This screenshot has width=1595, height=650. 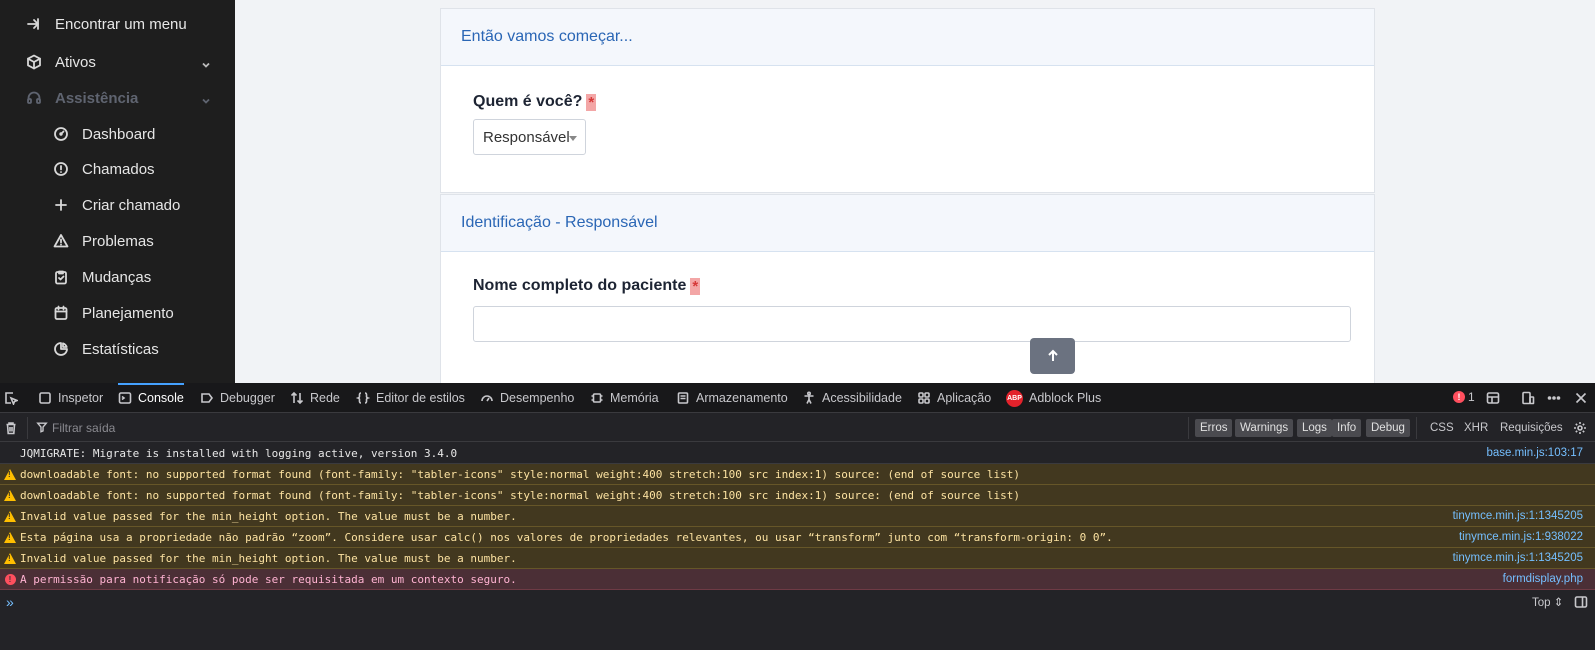 What do you see at coordinates (11, 398) in the screenshot?
I see `element-picker-icon` at bounding box center [11, 398].